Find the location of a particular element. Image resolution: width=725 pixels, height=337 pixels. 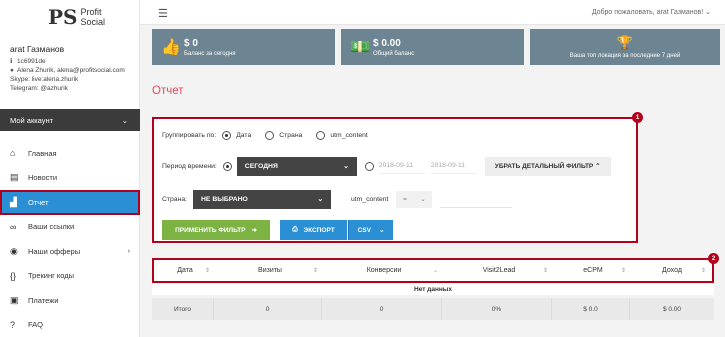

option-label: Страна is located at coordinates (291, 135).